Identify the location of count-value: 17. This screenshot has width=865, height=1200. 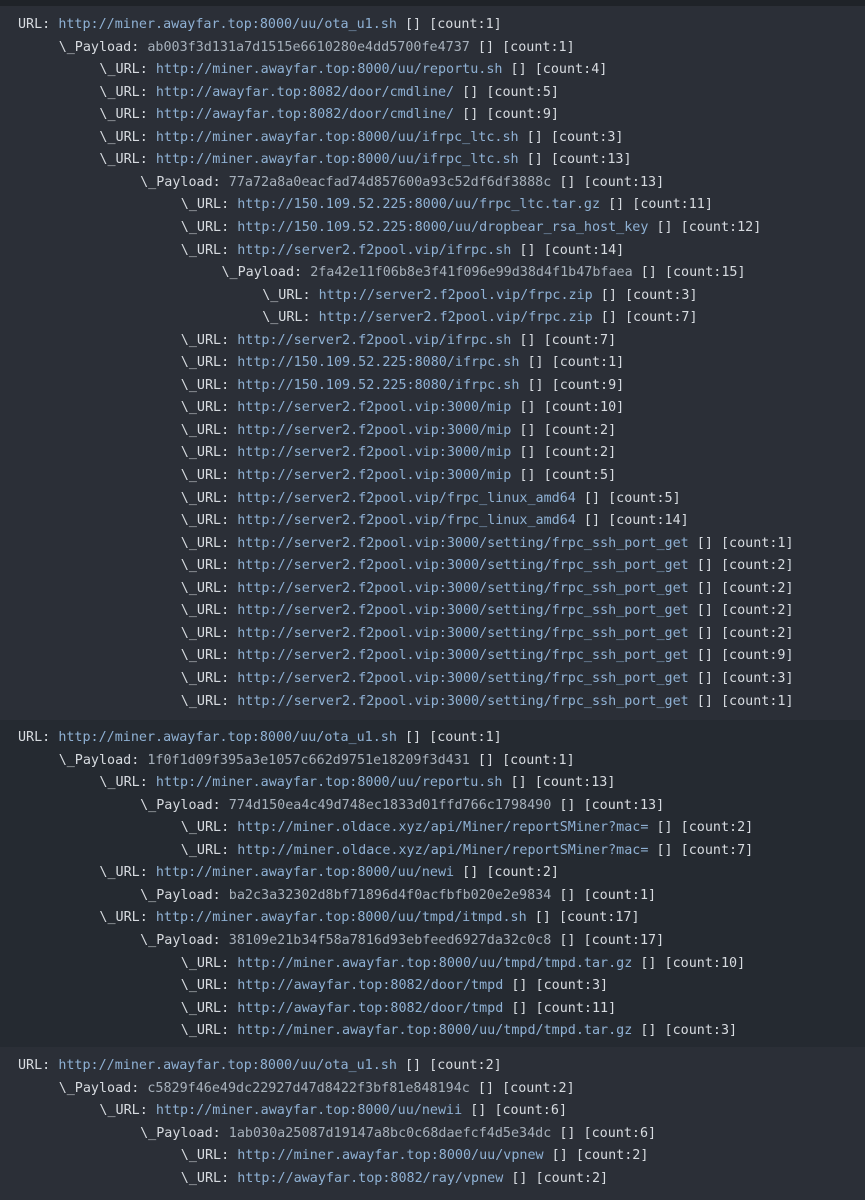
(623, 918).